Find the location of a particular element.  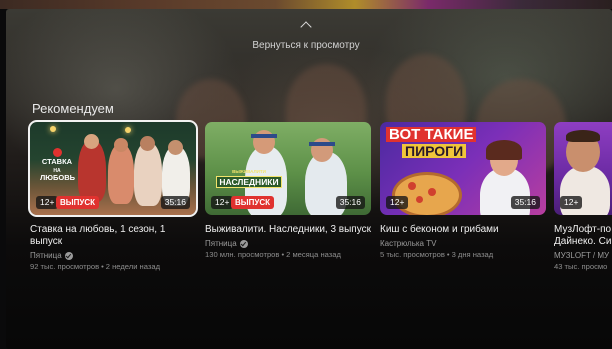

video-title: МузЛофт-по Дайнеко. Си is located at coordinates (583, 236).